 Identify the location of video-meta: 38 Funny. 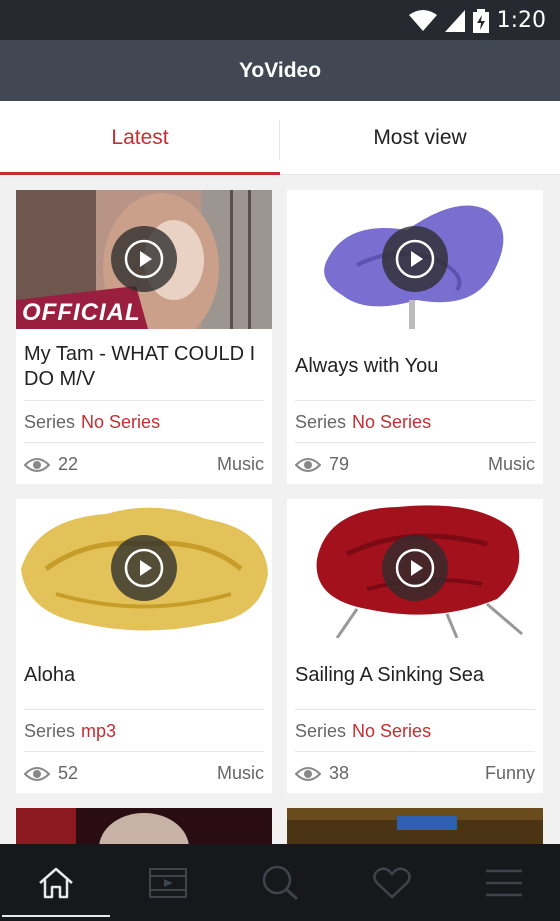
(415, 773).